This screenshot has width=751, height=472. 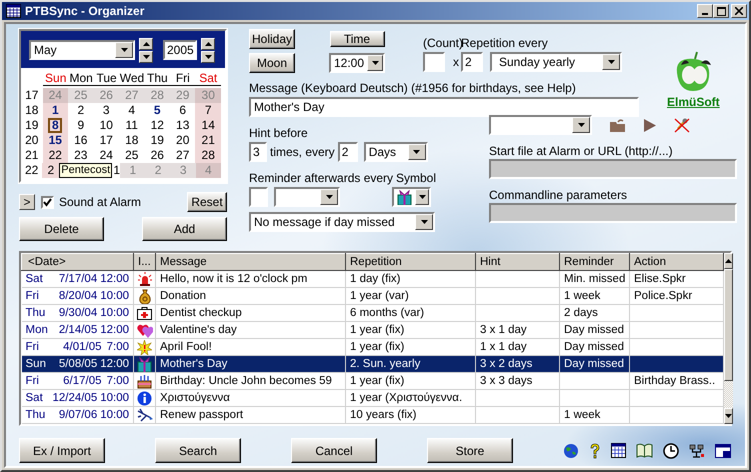 What do you see at coordinates (183, 296) in the screenshot?
I see `table-cell: Donation` at bounding box center [183, 296].